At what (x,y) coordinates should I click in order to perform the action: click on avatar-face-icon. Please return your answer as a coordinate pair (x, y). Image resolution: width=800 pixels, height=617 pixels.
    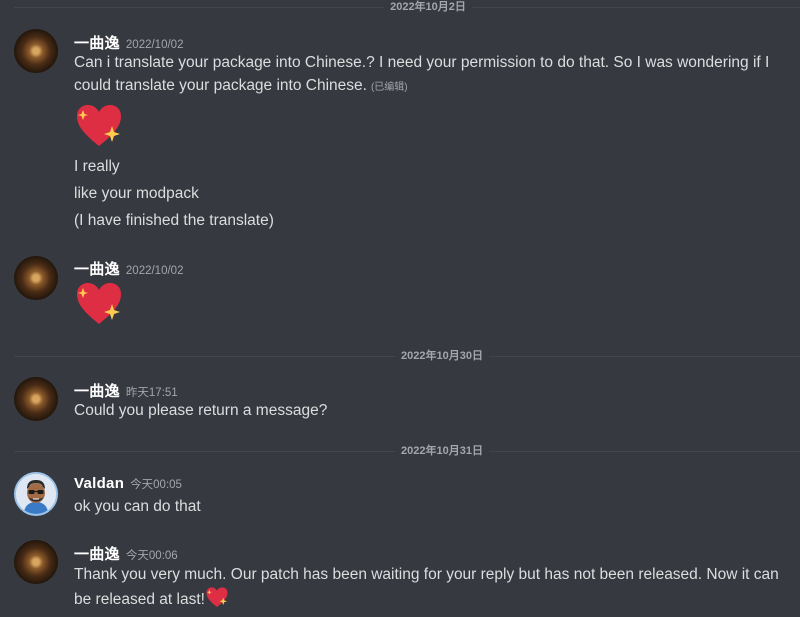
    Looking at the image, I should click on (36, 494).